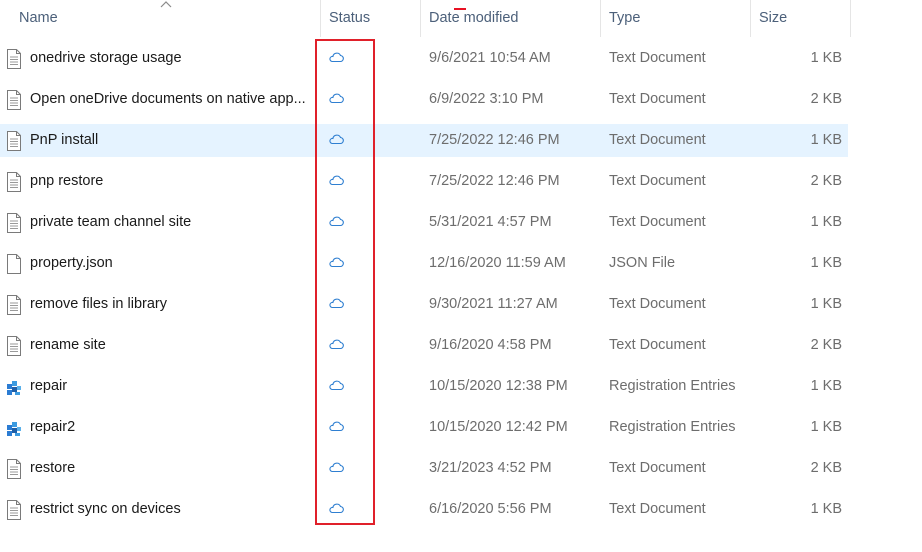  Describe the element at coordinates (172, 222) in the screenshot. I see `file-name: private team channel site` at that location.